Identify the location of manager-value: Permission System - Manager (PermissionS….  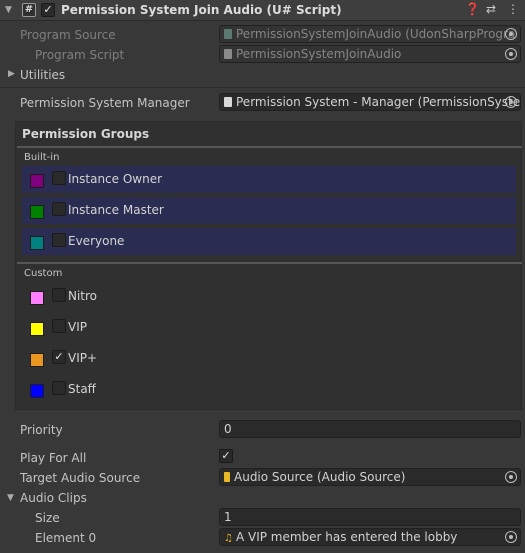
(378, 102).